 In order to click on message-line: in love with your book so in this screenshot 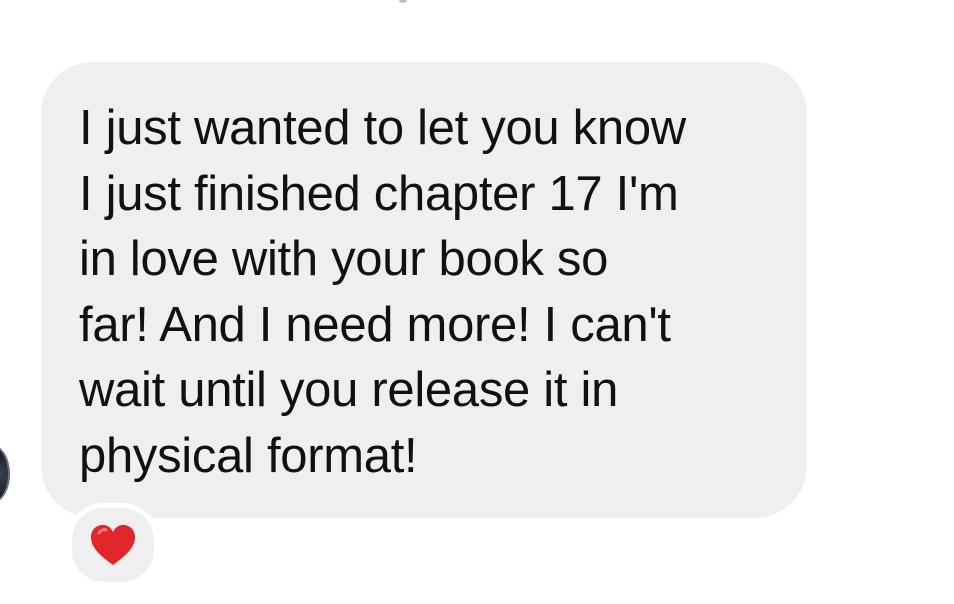, I will do `click(344, 259)`.